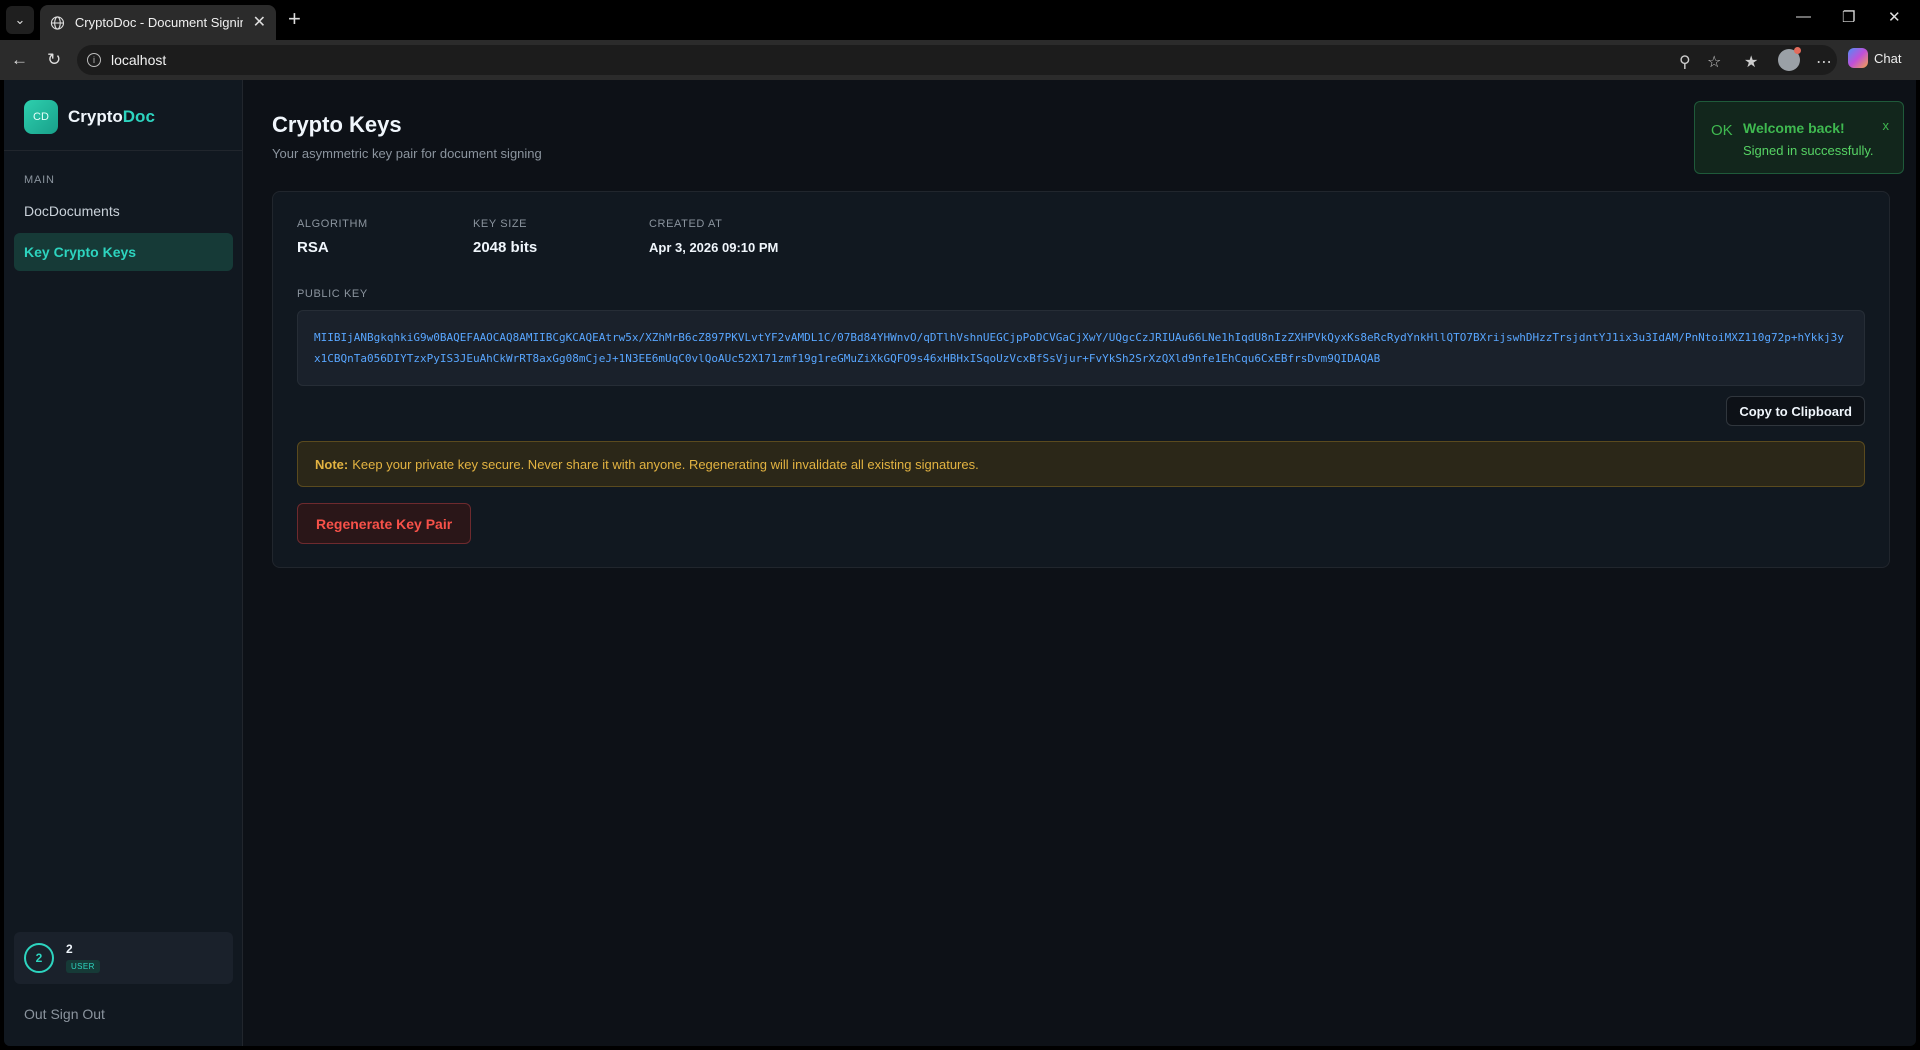 The height and width of the screenshot is (1050, 1920). What do you see at coordinates (1714, 62) in the screenshot?
I see `favorite-star-icon: ☆` at bounding box center [1714, 62].